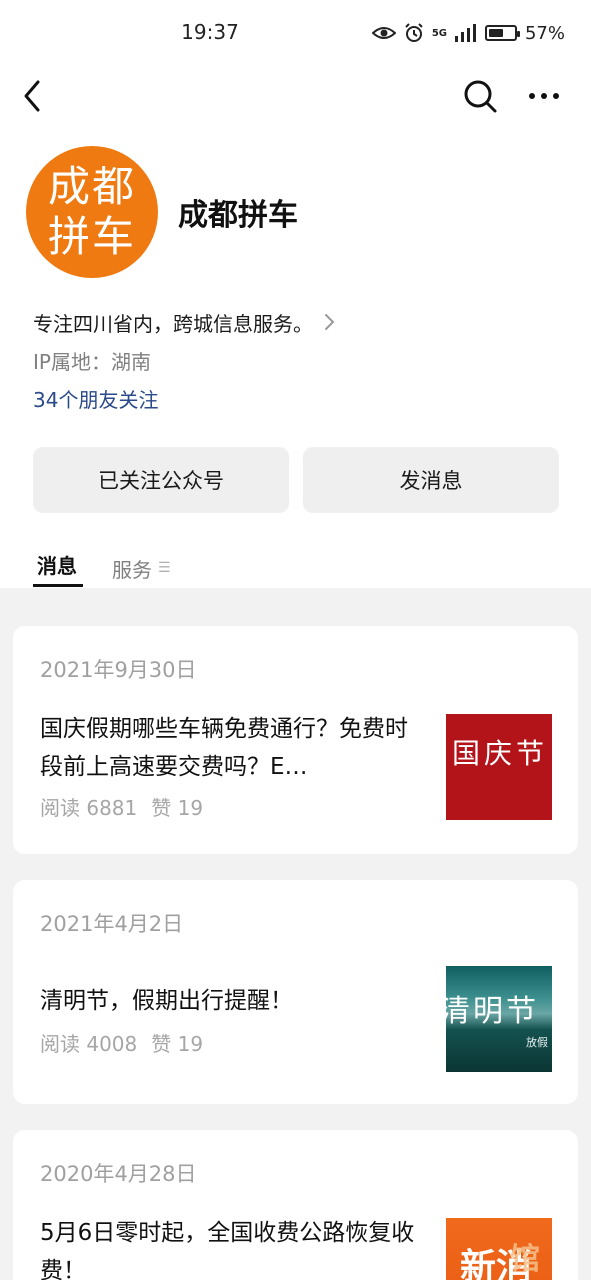  I want to click on article-thumbnail: 国庆节, so click(499, 767).